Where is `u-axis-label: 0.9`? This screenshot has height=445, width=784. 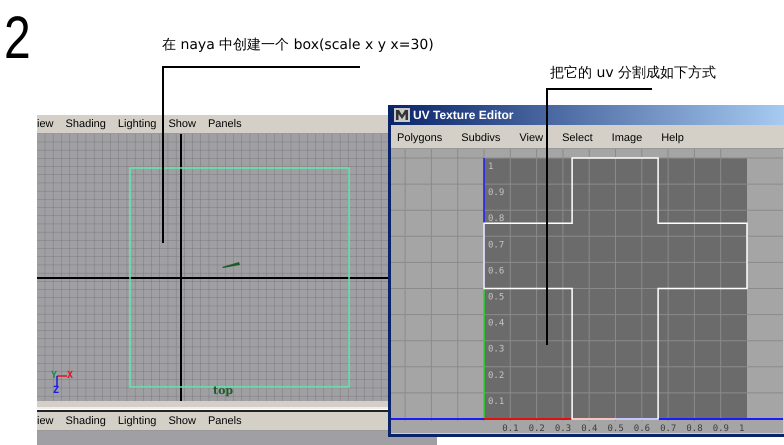 u-axis-label: 0.9 is located at coordinates (720, 428).